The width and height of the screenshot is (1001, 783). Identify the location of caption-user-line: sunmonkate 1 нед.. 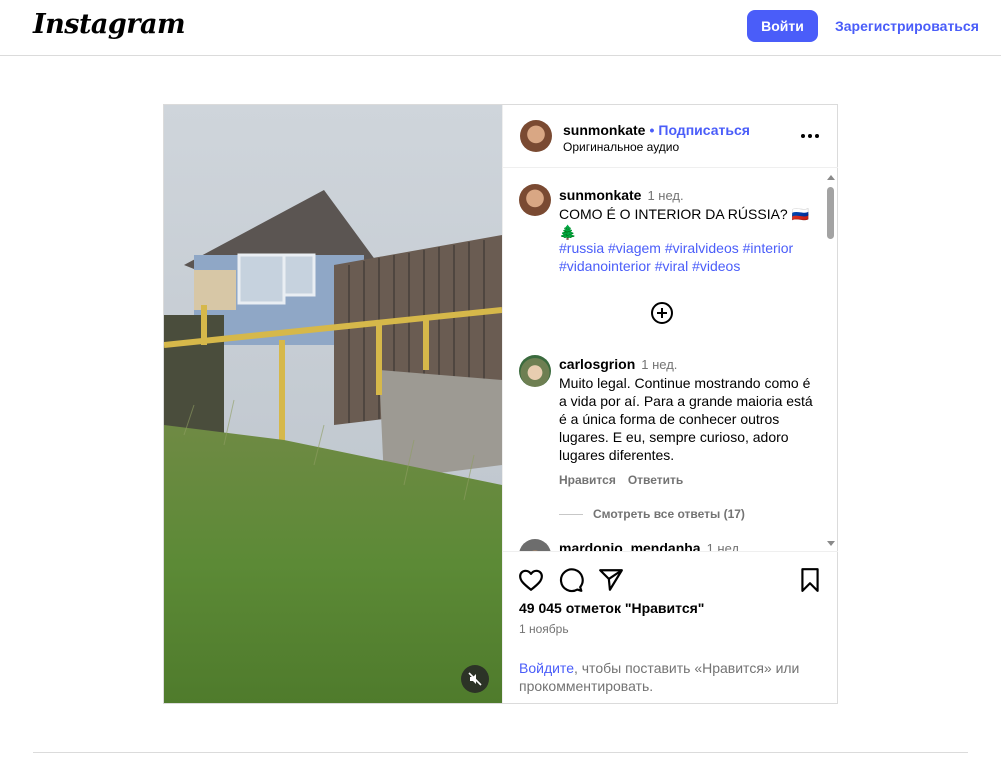
(621, 195).